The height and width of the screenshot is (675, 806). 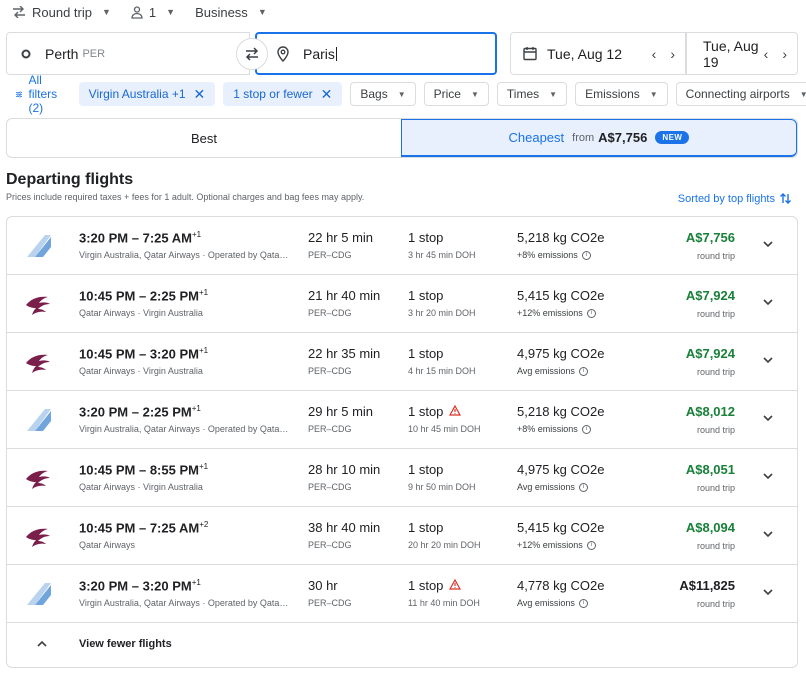 What do you see at coordinates (552, 371) in the screenshot?
I see `emissions: Avg emissions i` at bounding box center [552, 371].